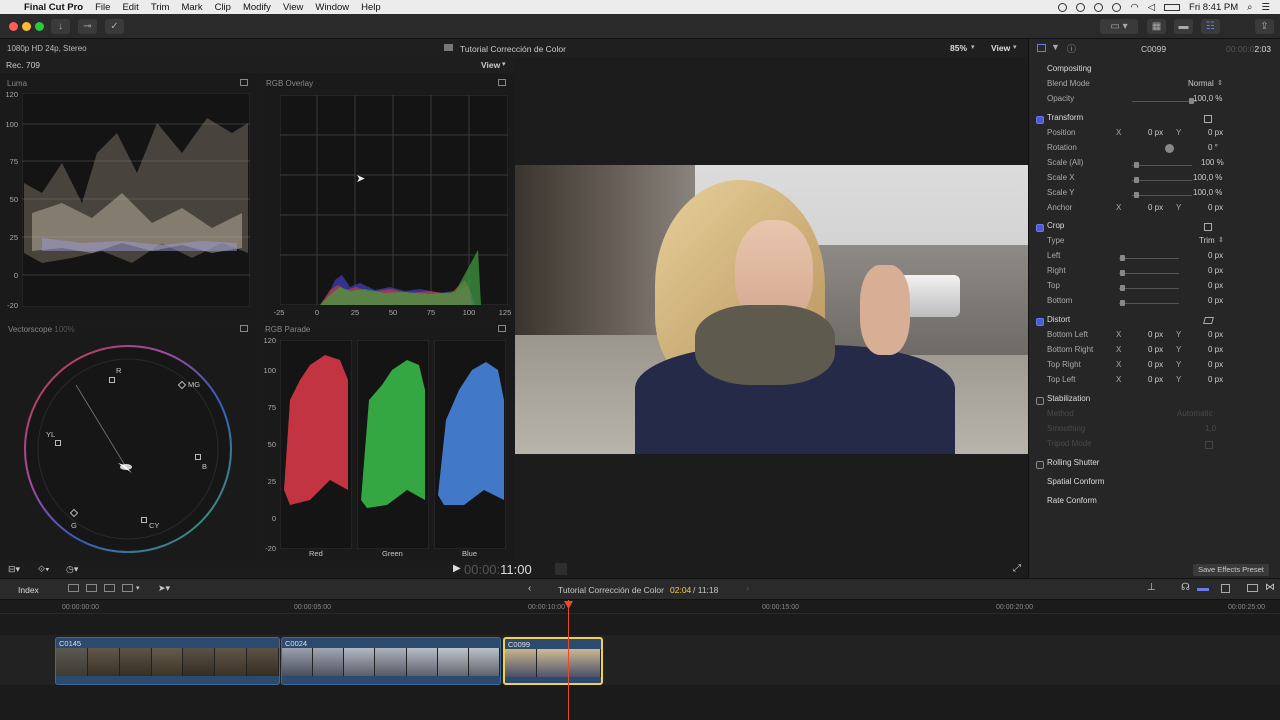 The height and width of the screenshot is (720, 1280). I want to click on overwrite-clip-icon, so click(127, 588).